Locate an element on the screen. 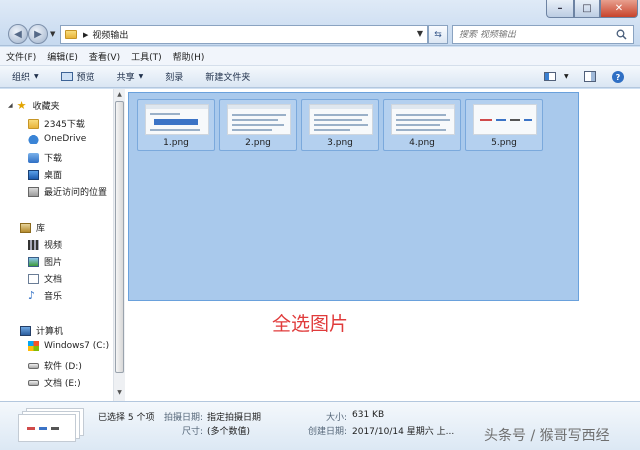 This screenshot has height=450, width=640. nav-item-label: 图片 is located at coordinates (53, 263).